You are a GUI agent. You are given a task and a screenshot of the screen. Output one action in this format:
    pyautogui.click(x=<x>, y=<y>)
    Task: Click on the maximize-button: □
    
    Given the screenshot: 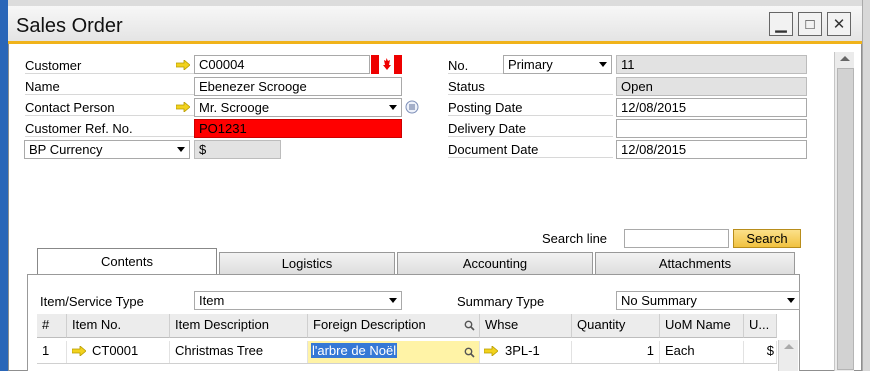 What is the action you would take?
    pyautogui.click(x=810, y=24)
    